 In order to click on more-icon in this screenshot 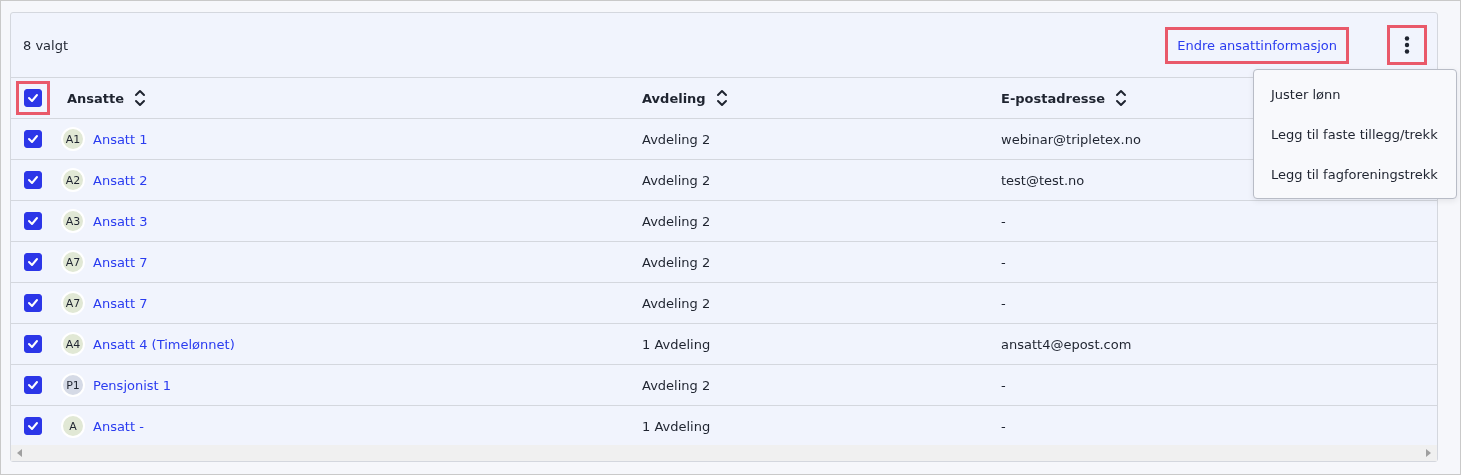, I will do `click(1407, 45)`.